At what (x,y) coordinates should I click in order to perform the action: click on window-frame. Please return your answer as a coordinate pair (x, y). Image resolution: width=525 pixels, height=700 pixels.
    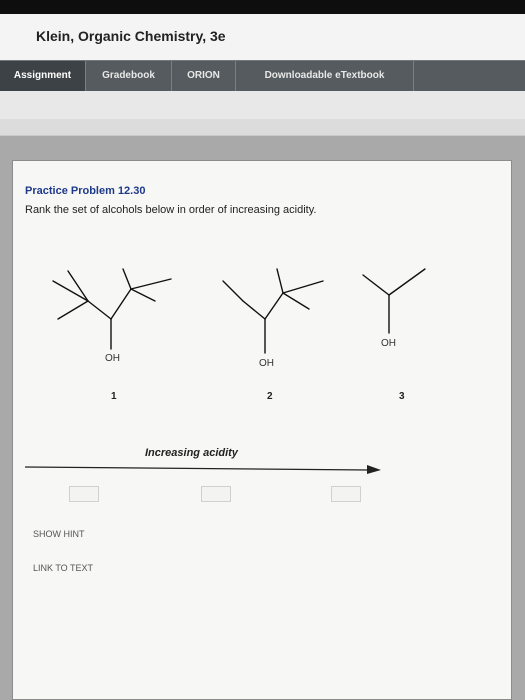
    Looking at the image, I should click on (262, 7).